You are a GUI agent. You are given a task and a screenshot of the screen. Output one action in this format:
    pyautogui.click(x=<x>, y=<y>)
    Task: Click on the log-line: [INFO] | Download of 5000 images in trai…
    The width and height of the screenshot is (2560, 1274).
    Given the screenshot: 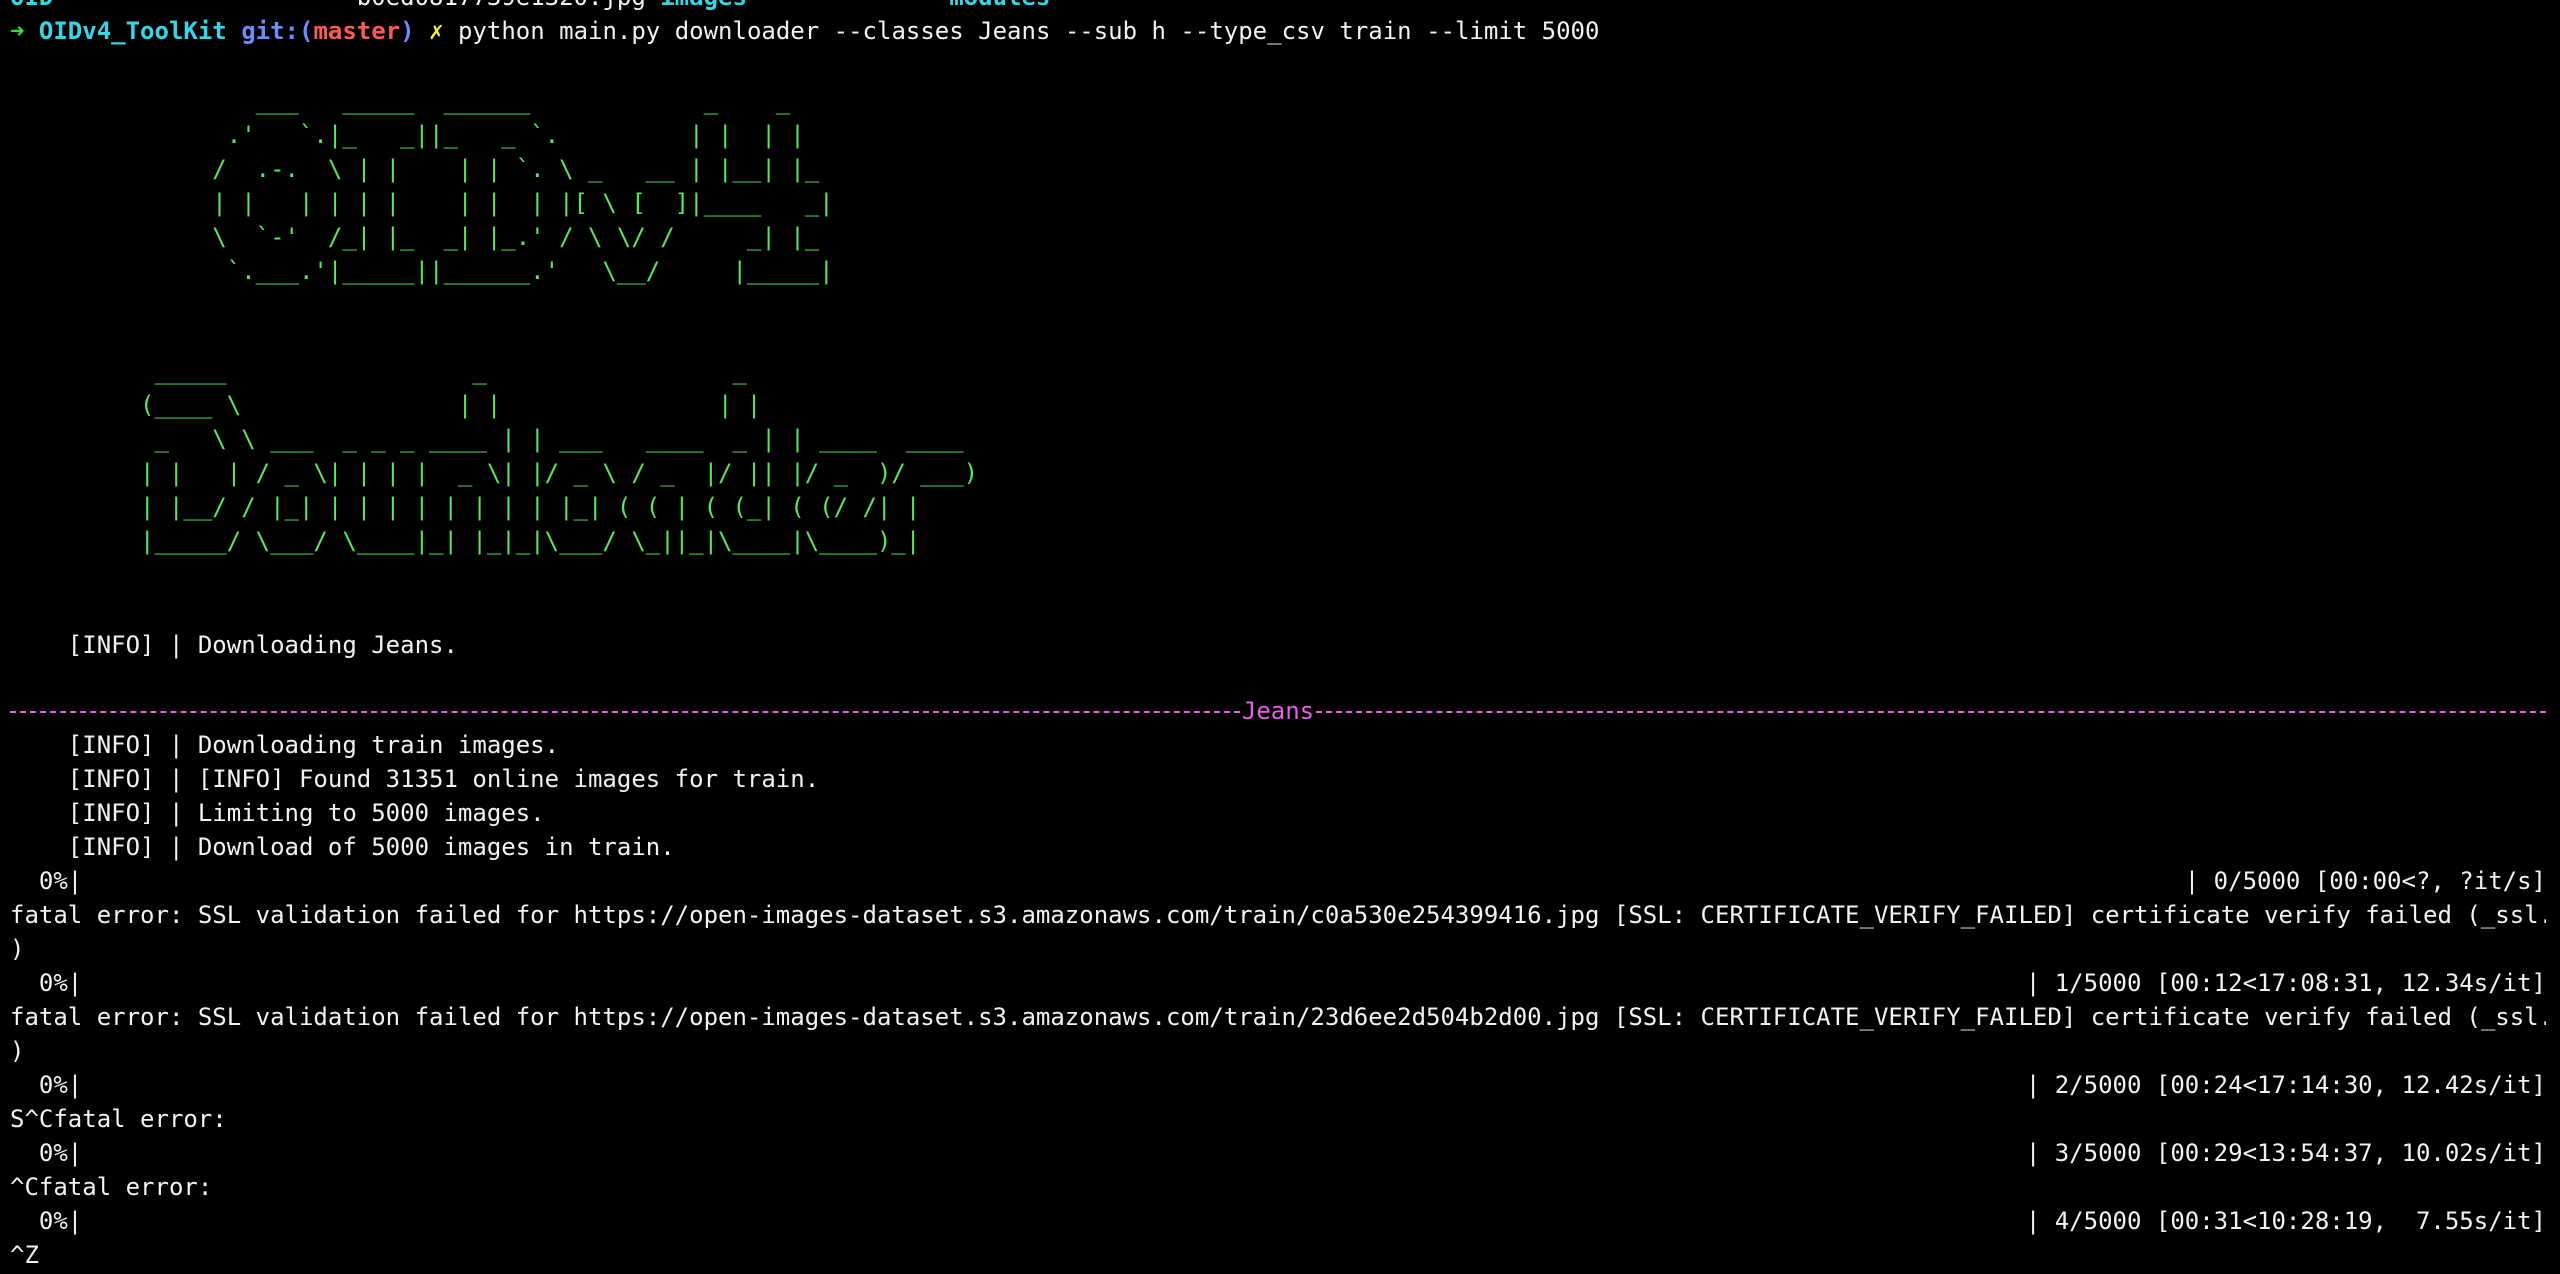 What is the action you would take?
    pyautogui.click(x=342, y=847)
    